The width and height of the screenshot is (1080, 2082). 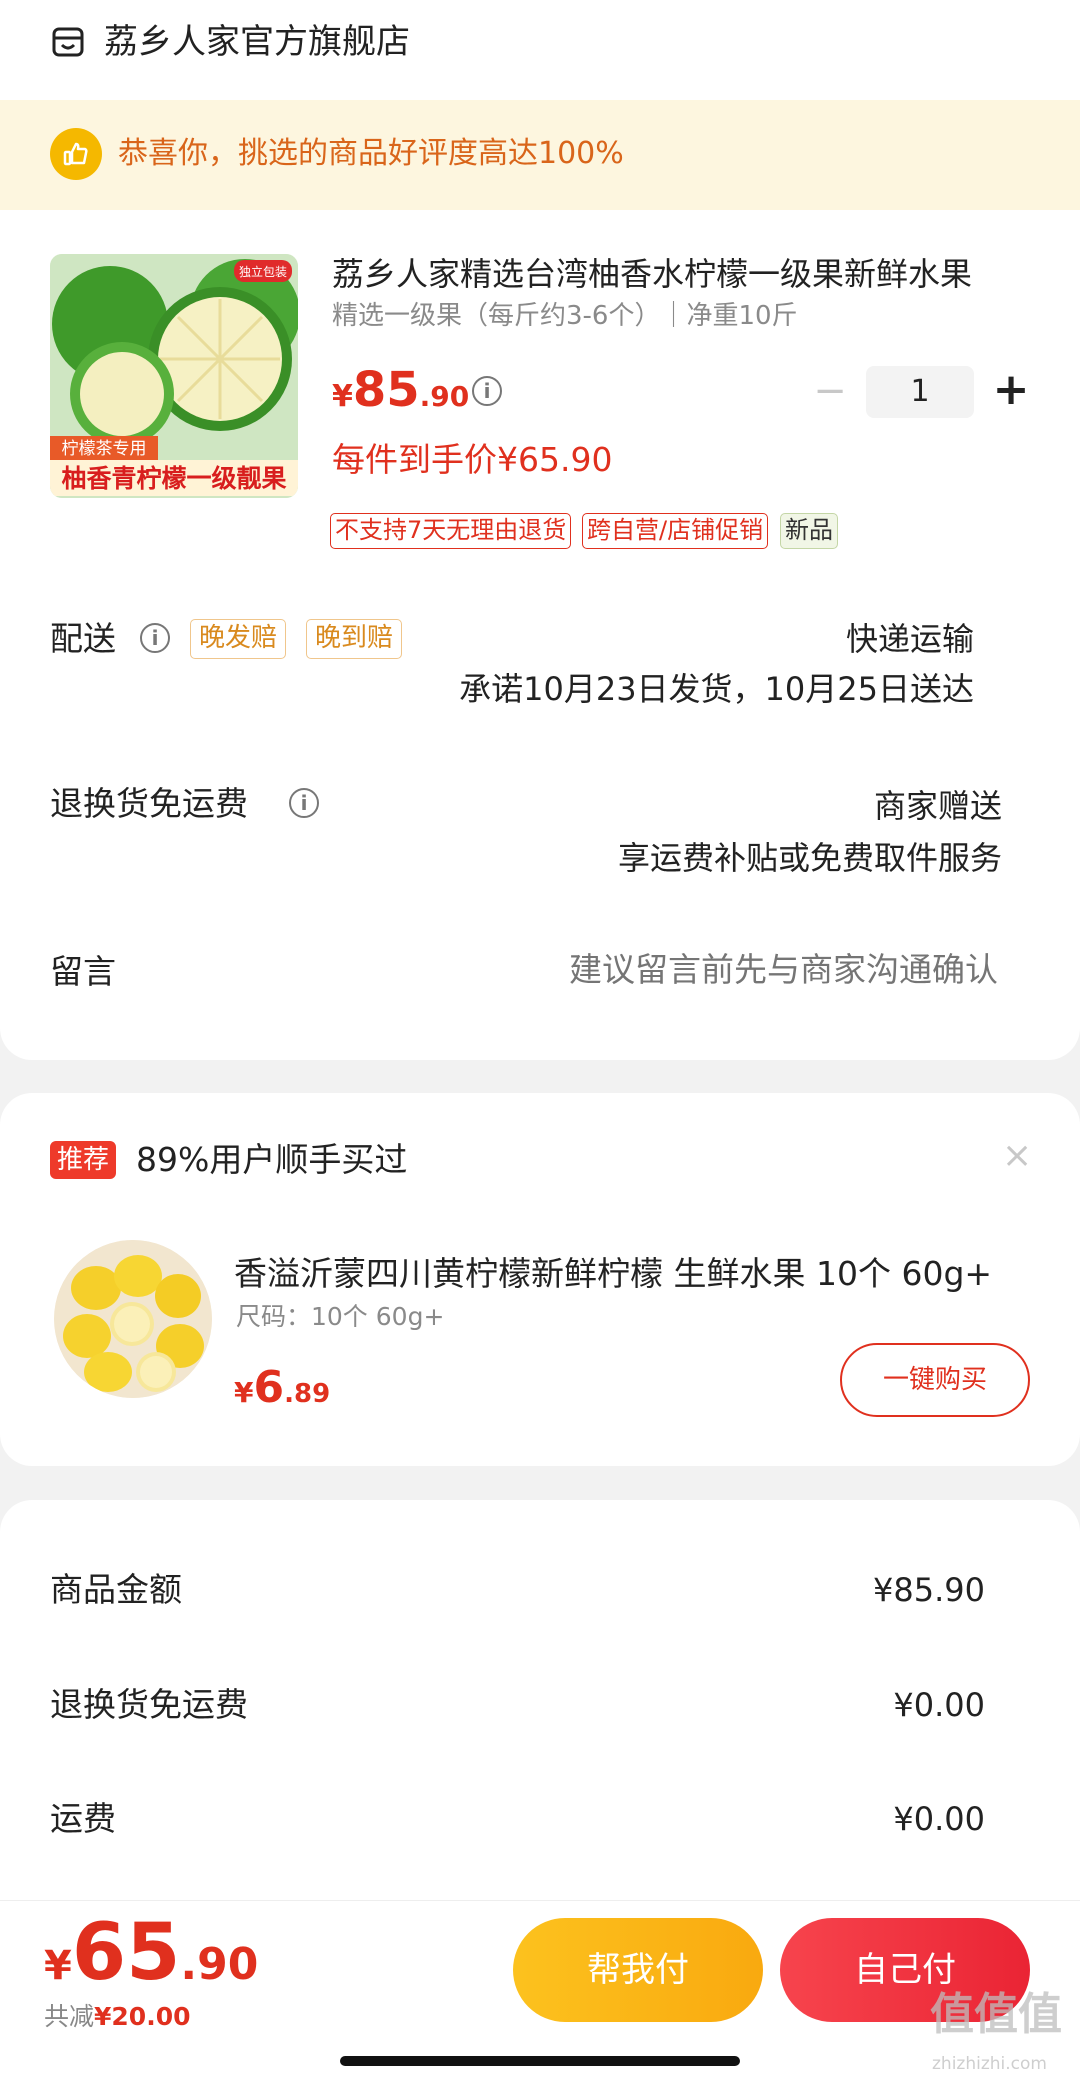 What do you see at coordinates (272, 1159) in the screenshot?
I see `recommend-title: 89%用户顺手买过` at bounding box center [272, 1159].